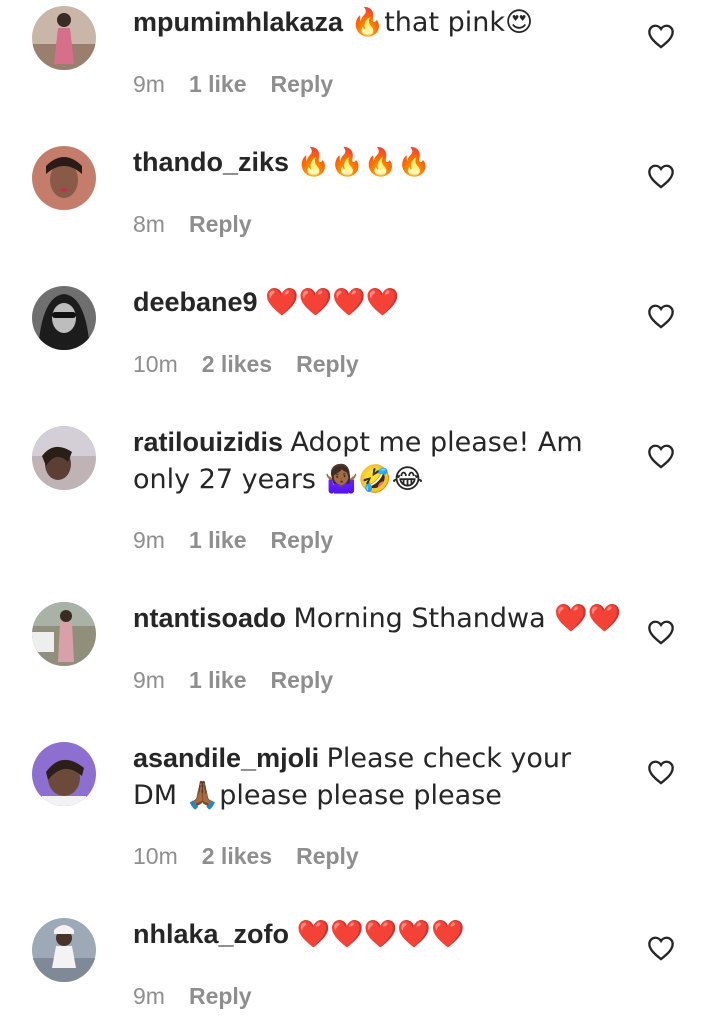 Image resolution: width=720 pixels, height=1019 pixels. I want to click on comment-body: mpumimhlakaza 🔥that pink😍, so click(378, 22).